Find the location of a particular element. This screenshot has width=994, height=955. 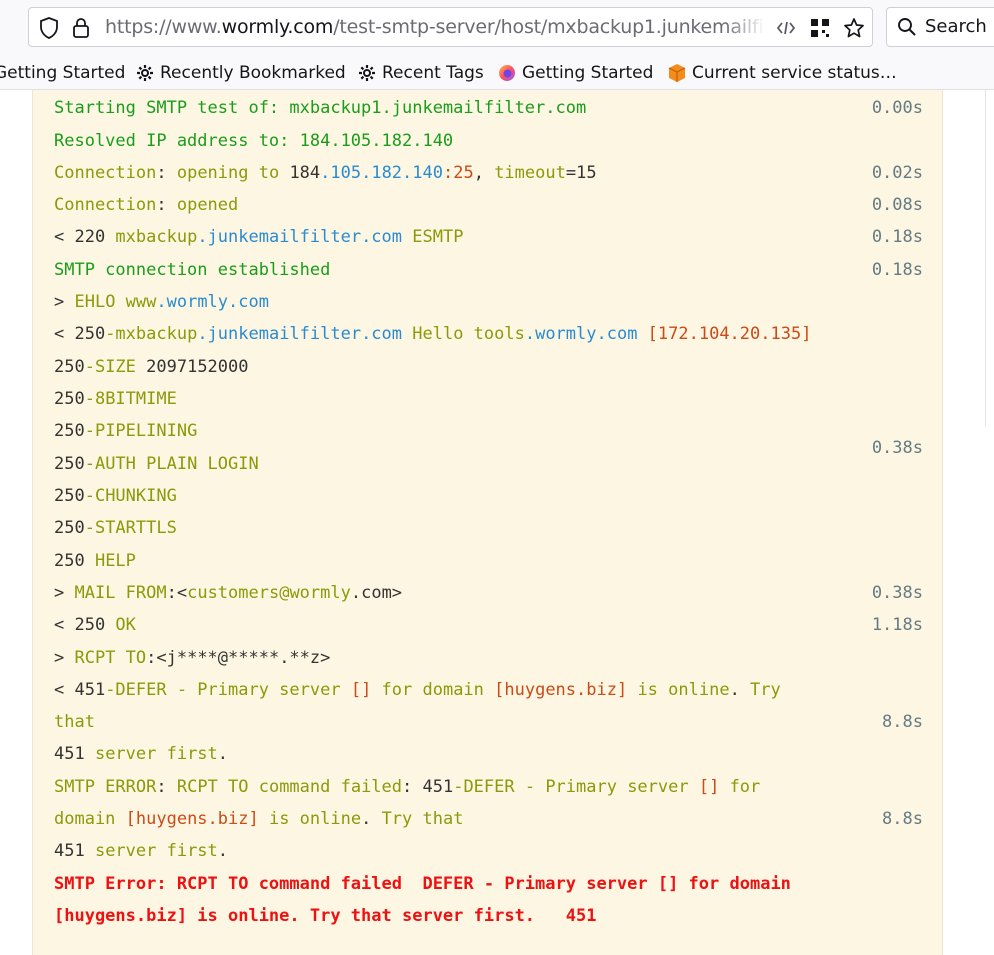

lock-icon is located at coordinates (81, 28).